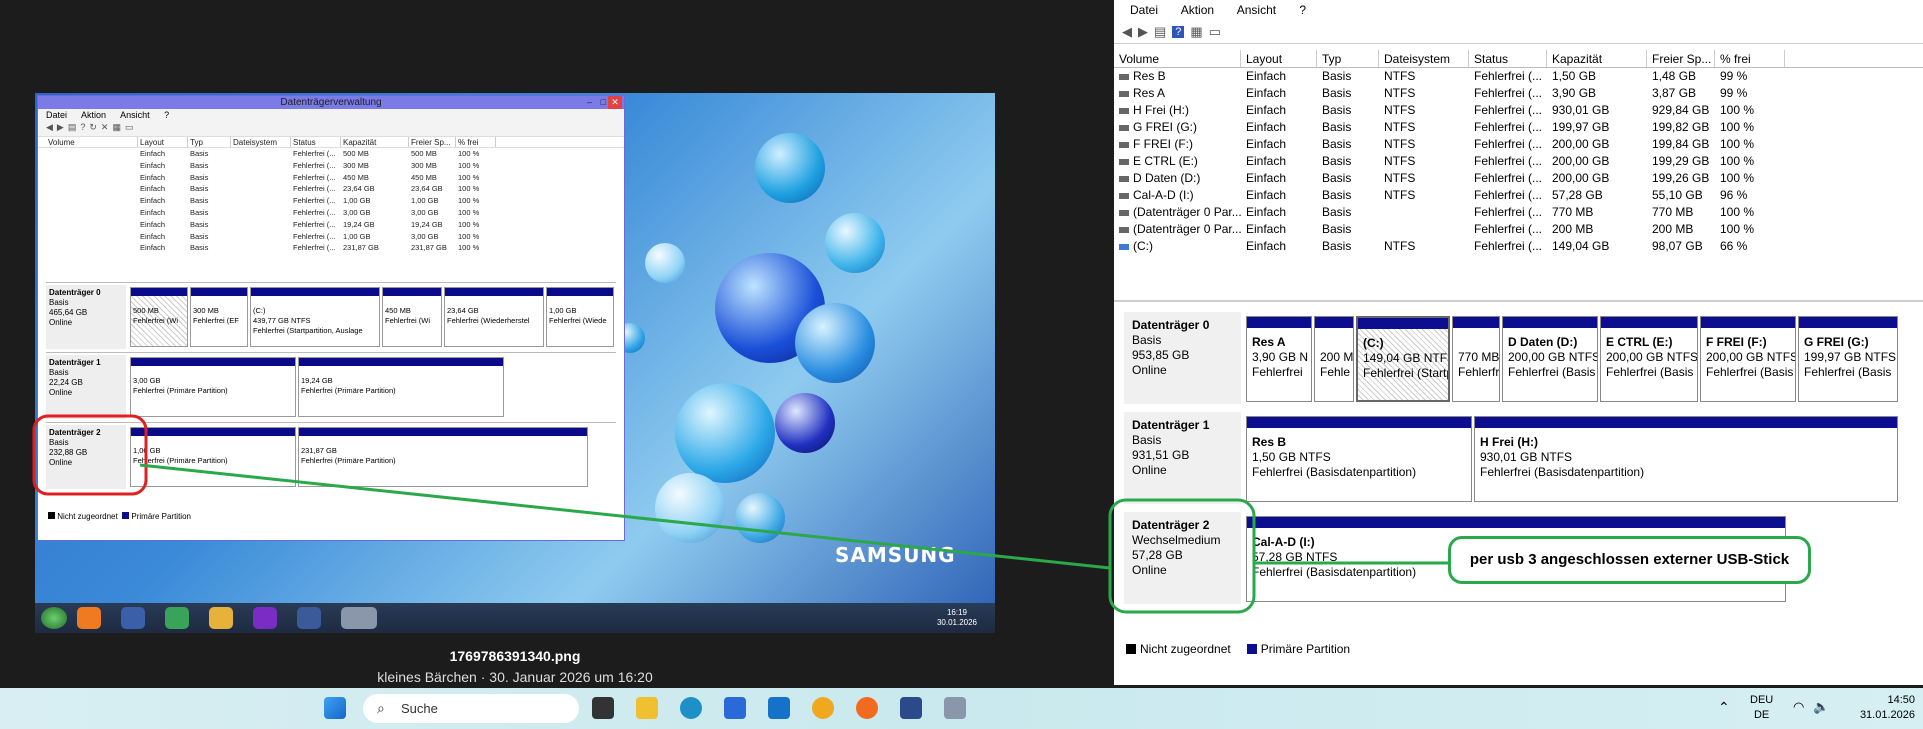  What do you see at coordinates (603, 708) in the screenshot?
I see `task-view-icon` at bounding box center [603, 708].